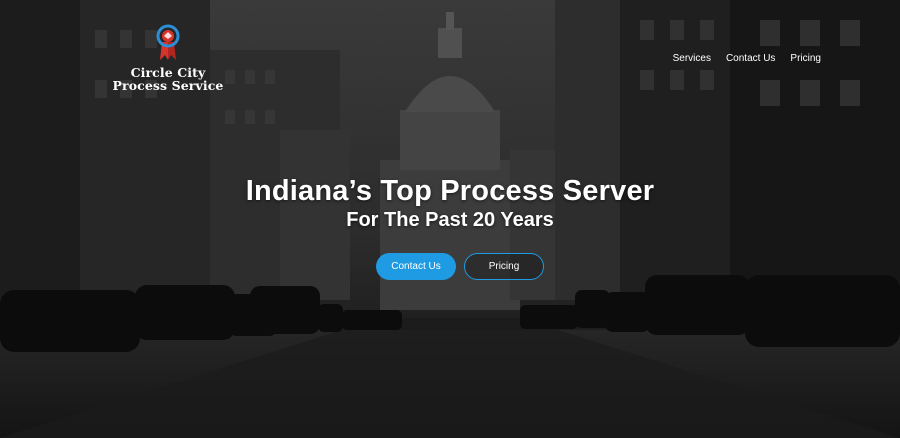 This screenshot has width=900, height=438. What do you see at coordinates (692, 58) in the screenshot?
I see `nav-item-services: Services` at bounding box center [692, 58].